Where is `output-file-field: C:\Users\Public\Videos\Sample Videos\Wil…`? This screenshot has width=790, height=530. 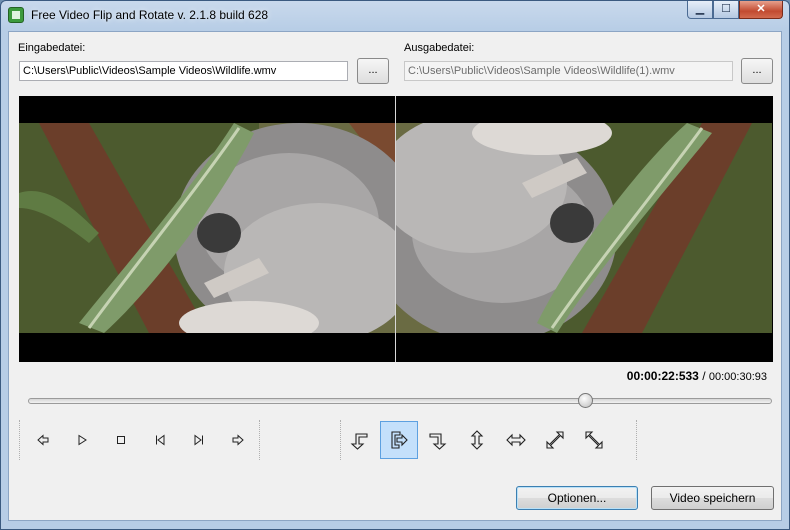
output-file-field: C:\Users\Public\Videos\Sample Videos\Wil… is located at coordinates (568, 71).